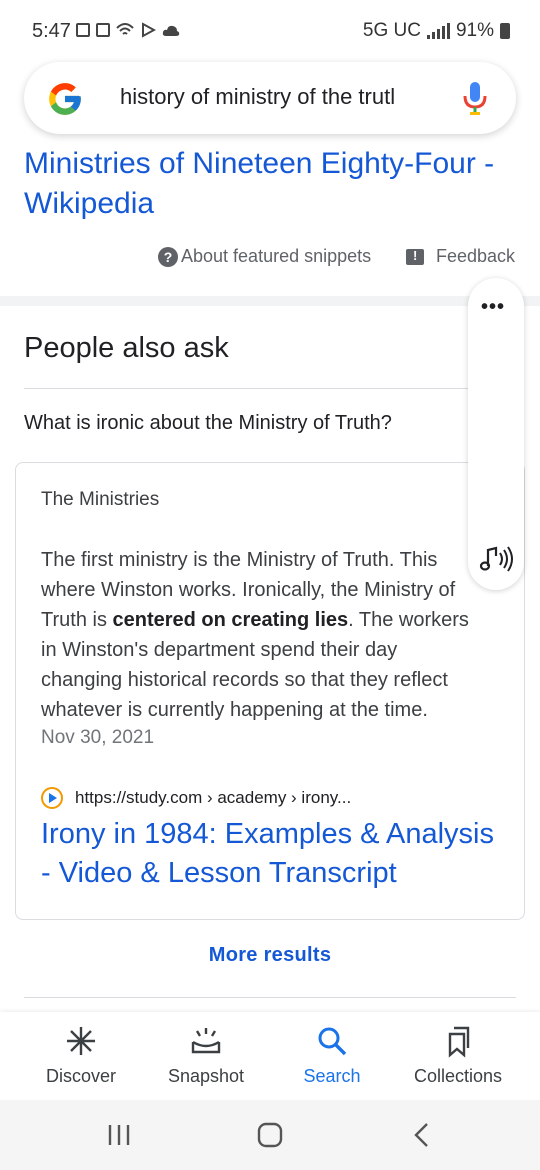  I want to click on system-navigation-bar, so click(270, 1135).